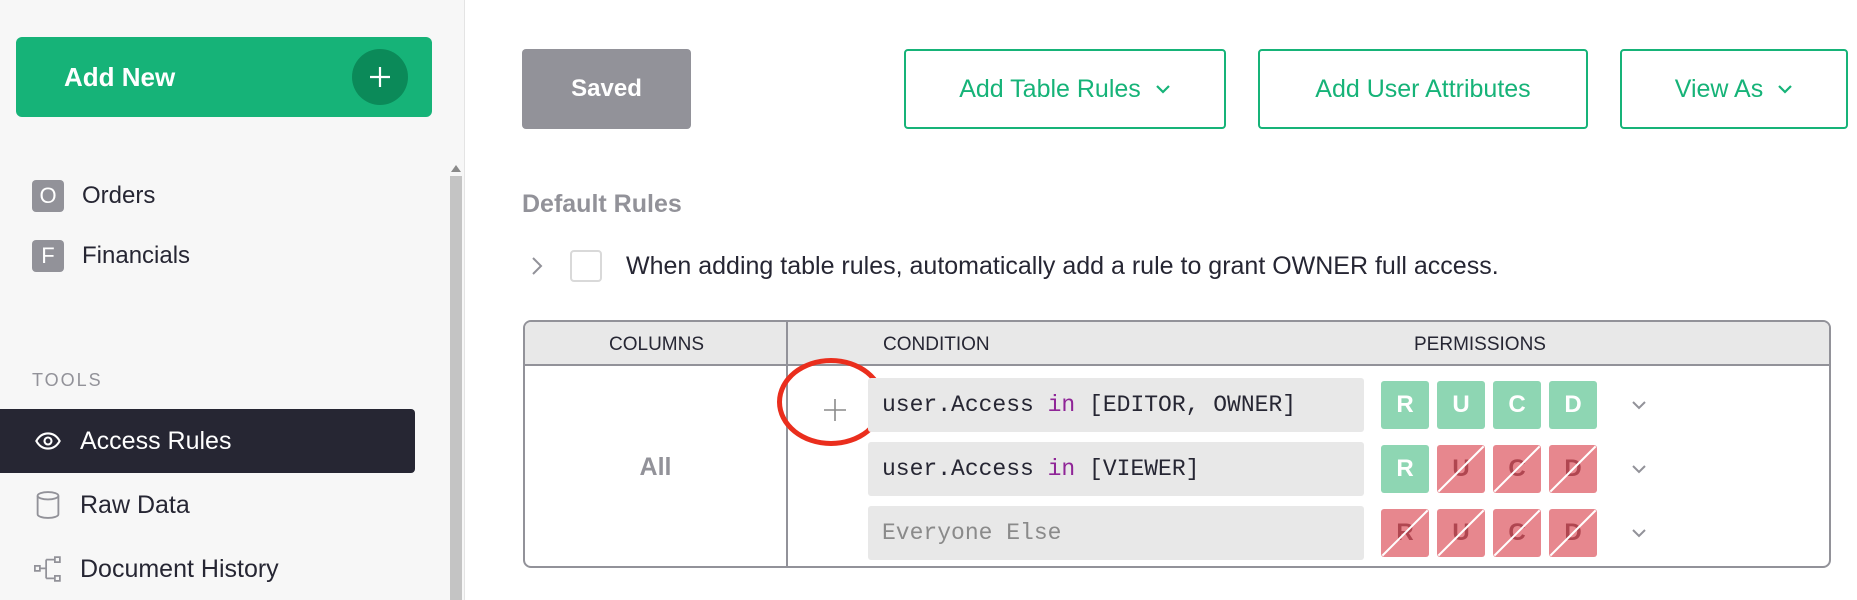  I want to click on condition-text: [EDITOR, OWNER], so click(1193, 405).